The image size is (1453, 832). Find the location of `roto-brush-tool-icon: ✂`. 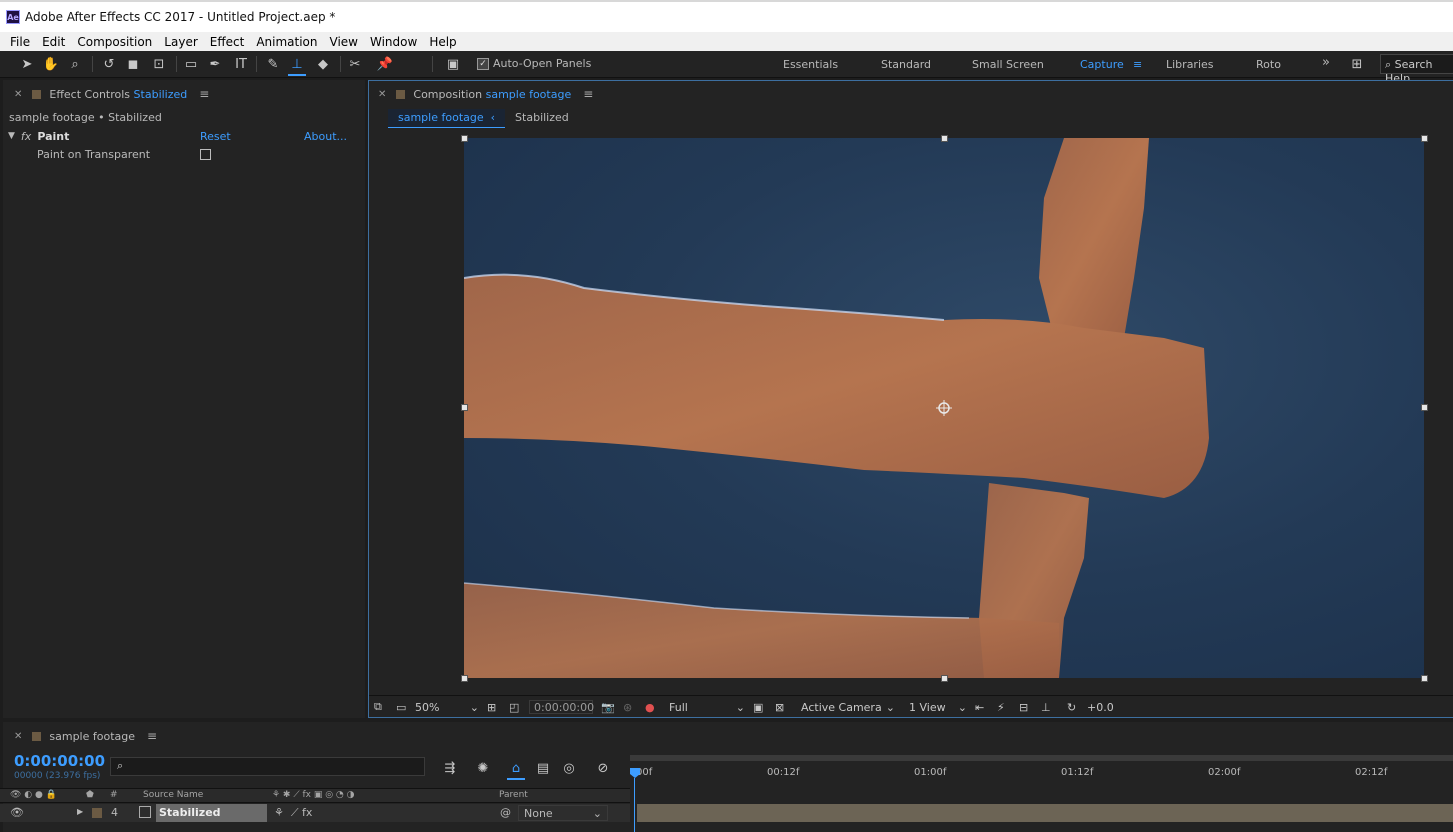

roto-brush-tool-icon: ✂ is located at coordinates (355, 64).